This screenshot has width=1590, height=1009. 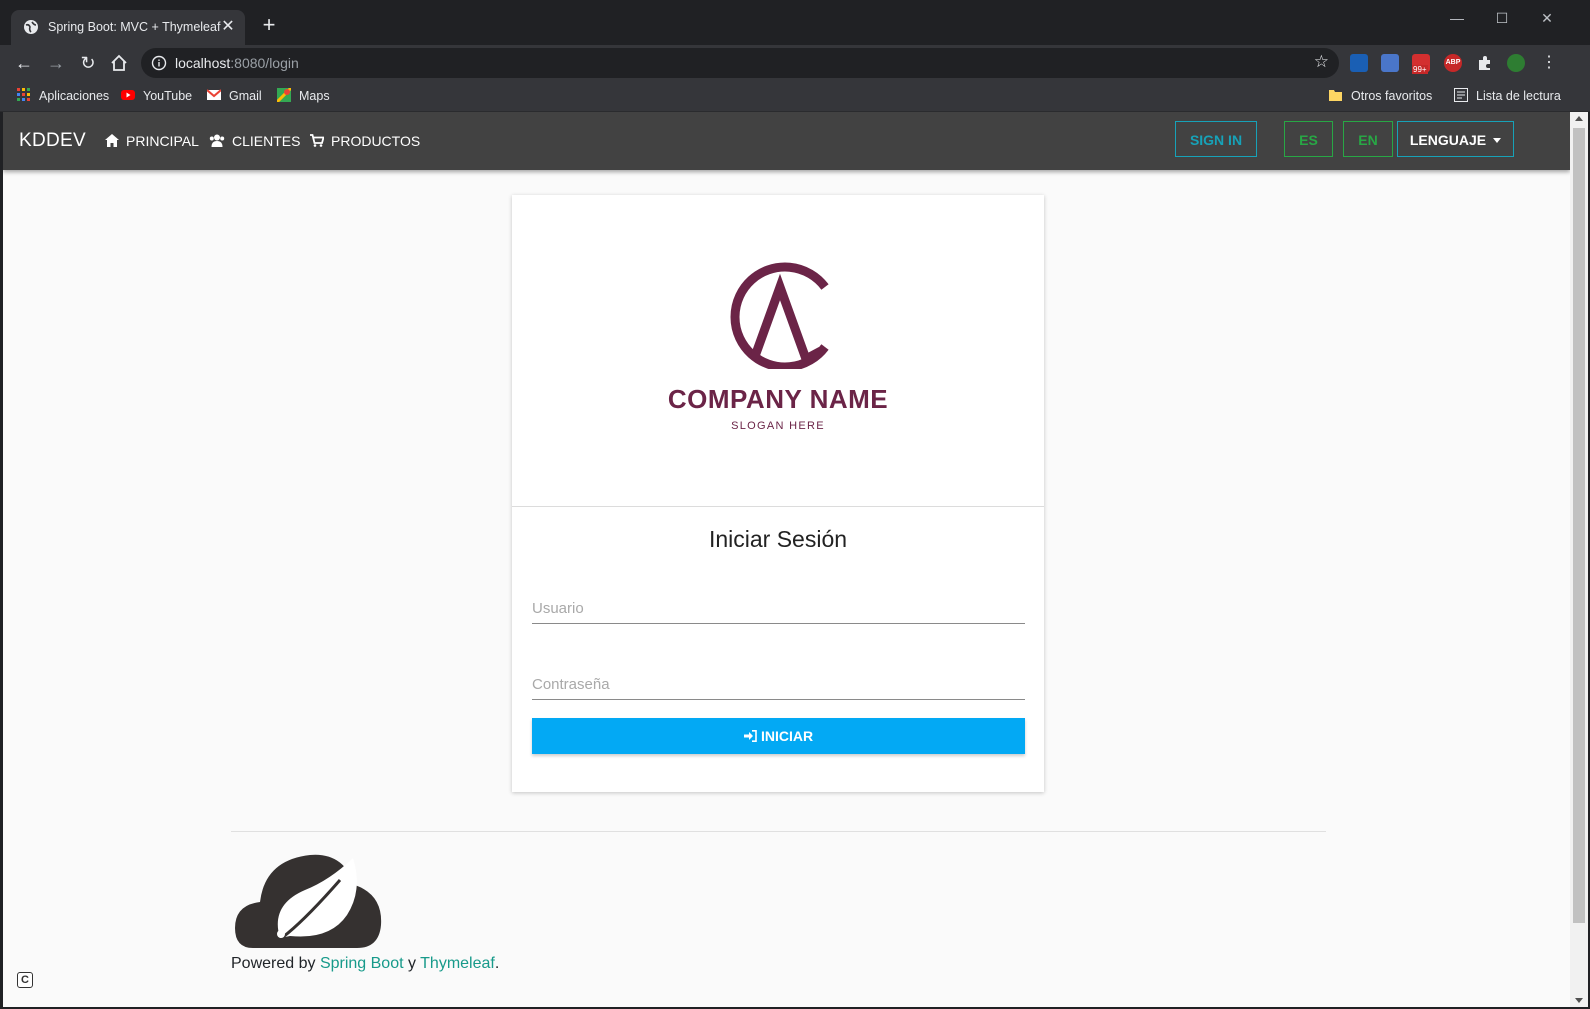 What do you see at coordinates (1516, 63) in the screenshot?
I see `profile-avatar` at bounding box center [1516, 63].